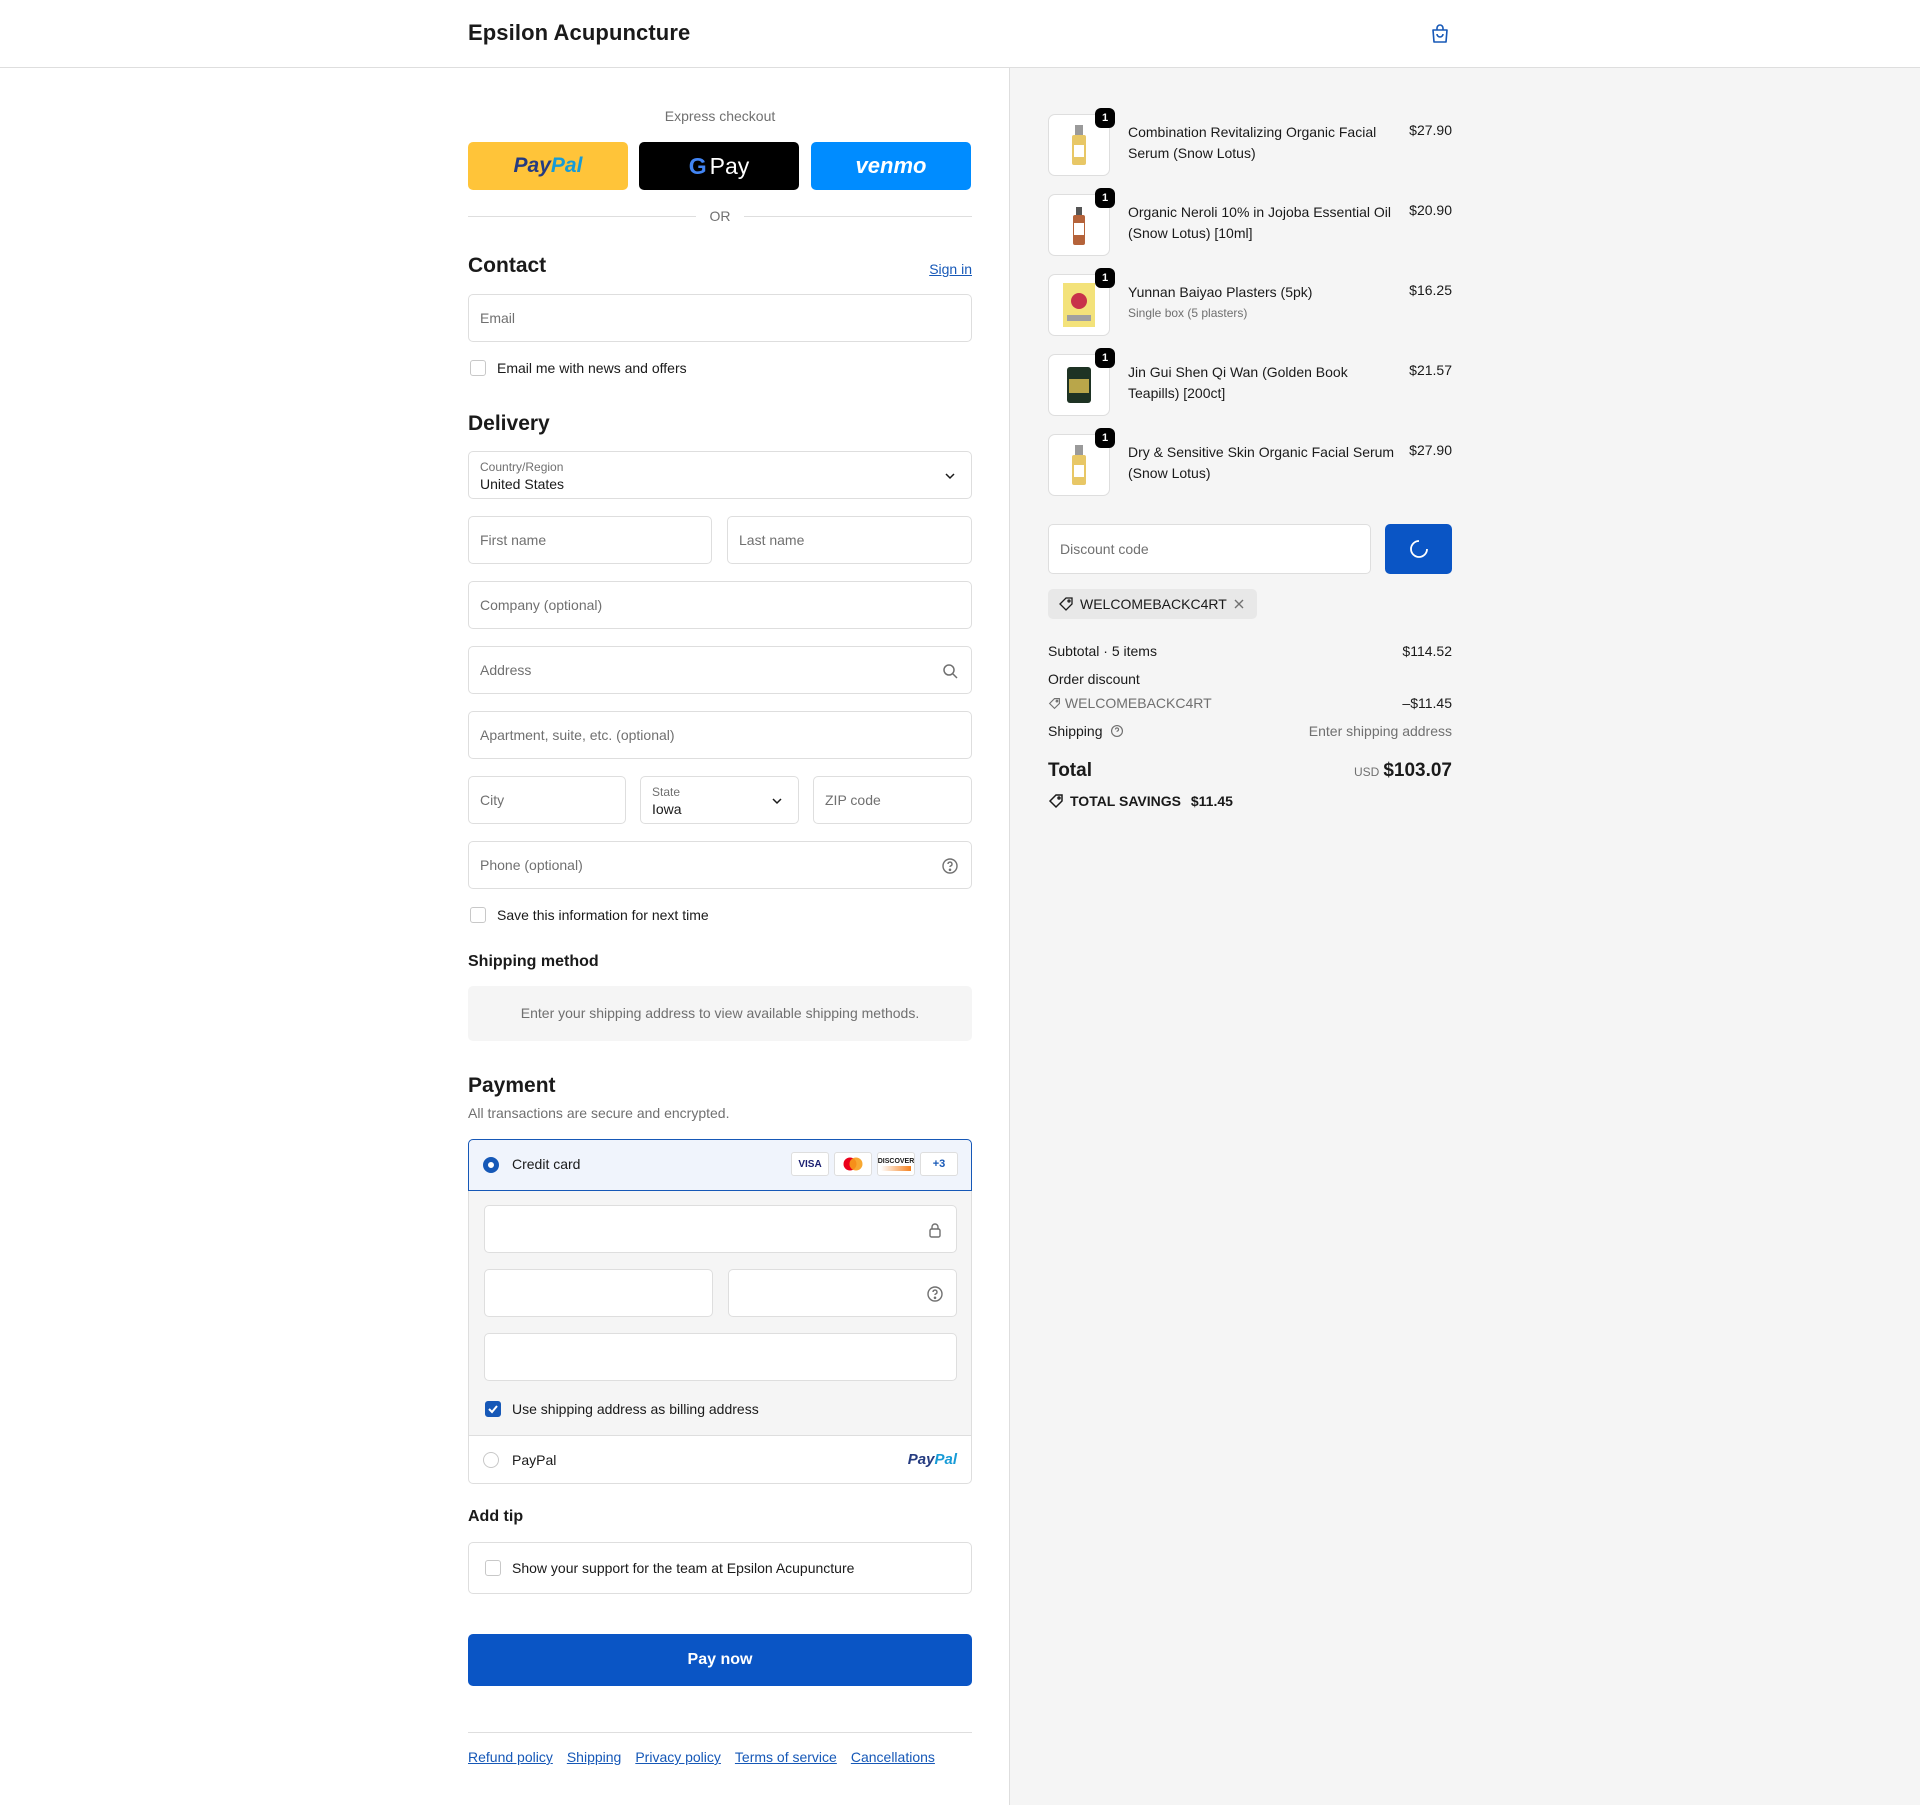  What do you see at coordinates (720, 1357) in the screenshot?
I see `name-on-card-field` at bounding box center [720, 1357].